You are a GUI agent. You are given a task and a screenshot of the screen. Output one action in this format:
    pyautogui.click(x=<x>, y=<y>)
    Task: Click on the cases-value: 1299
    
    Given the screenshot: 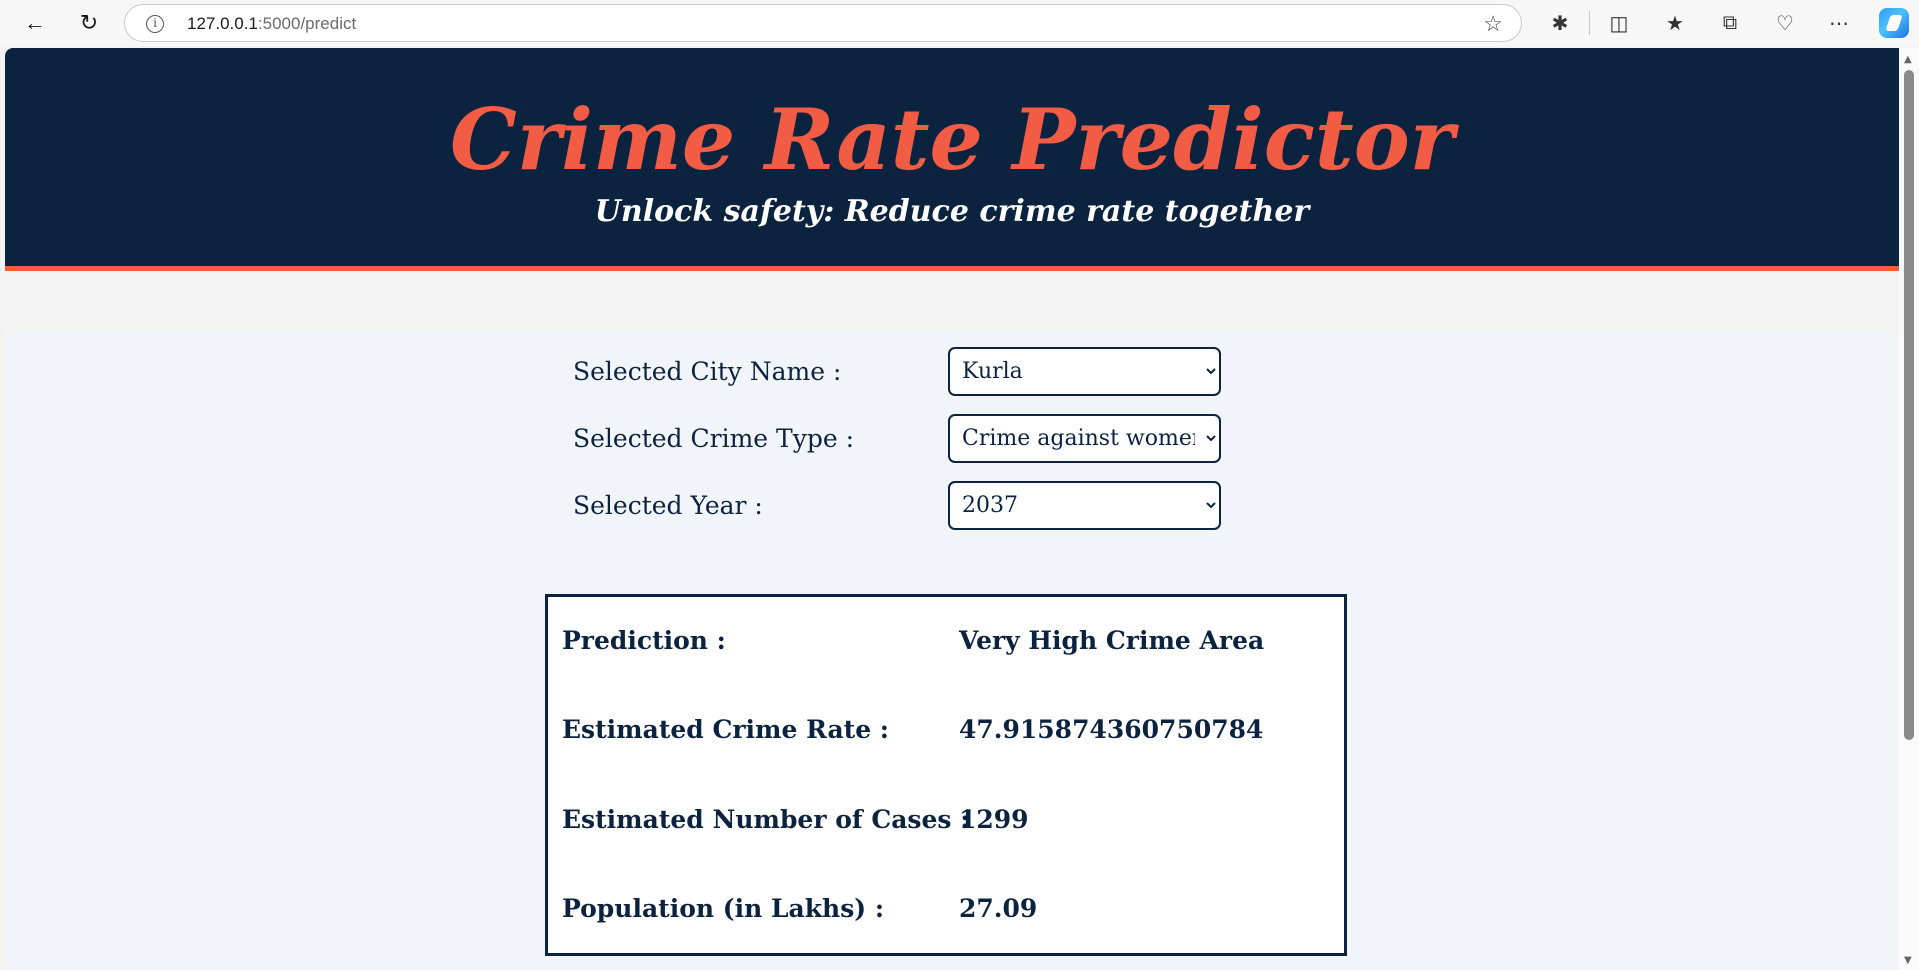 What is the action you would take?
    pyautogui.click(x=994, y=819)
    